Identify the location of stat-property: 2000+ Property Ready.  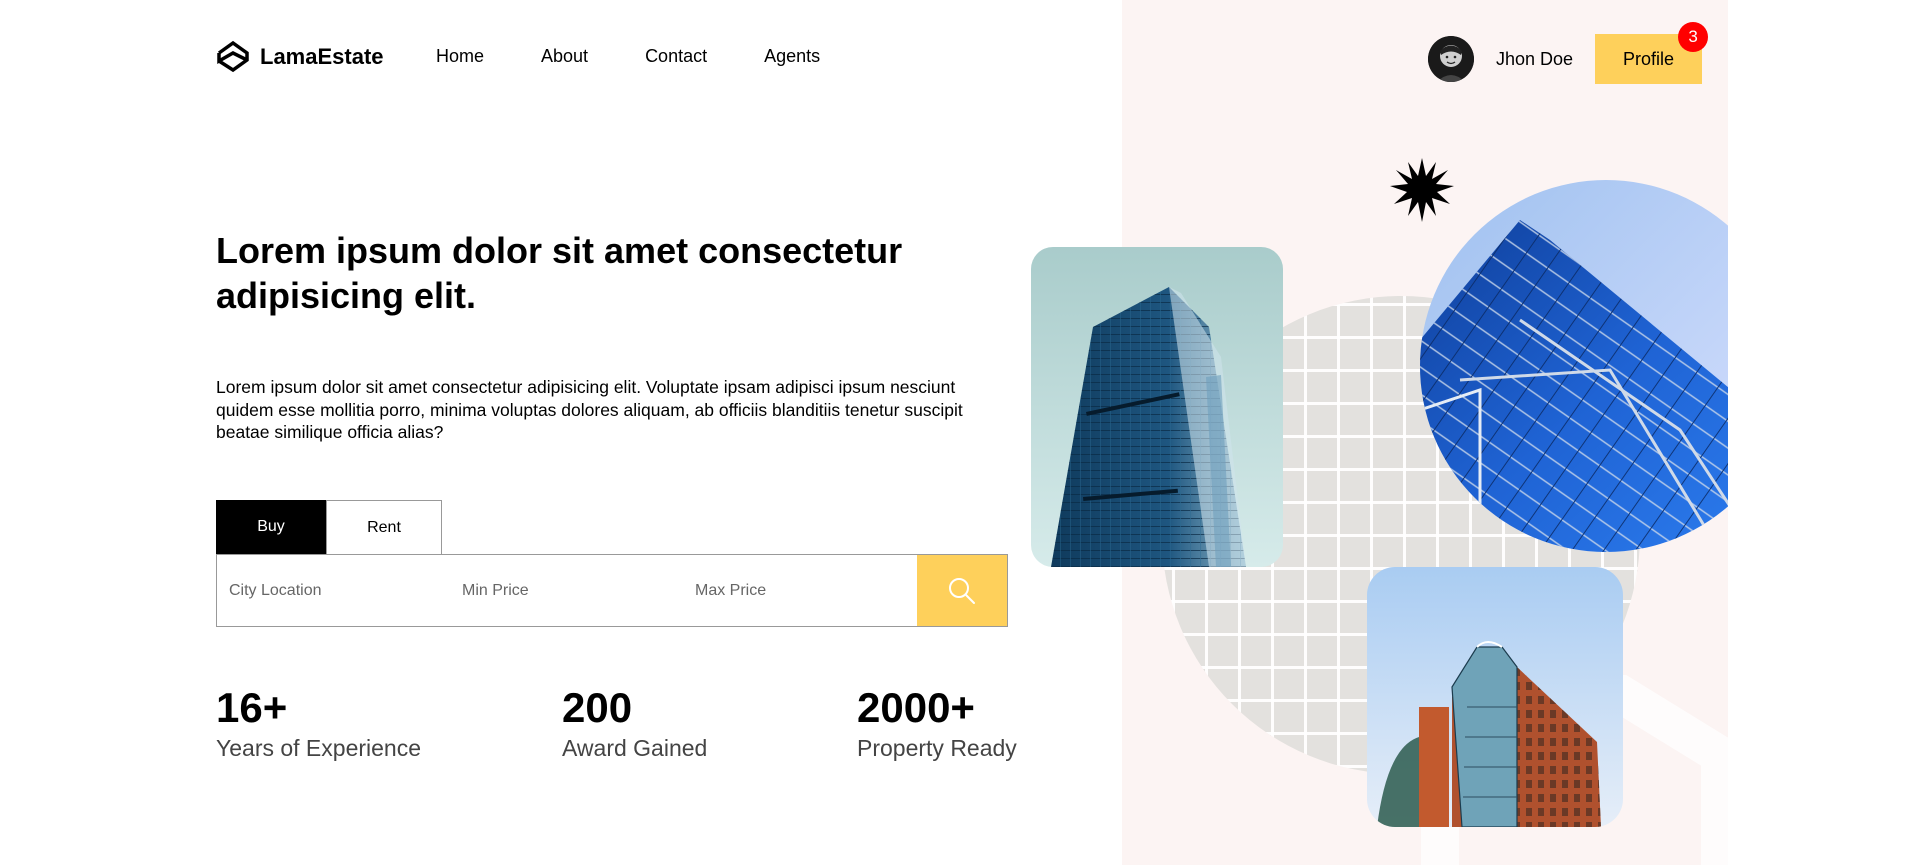
(937, 722).